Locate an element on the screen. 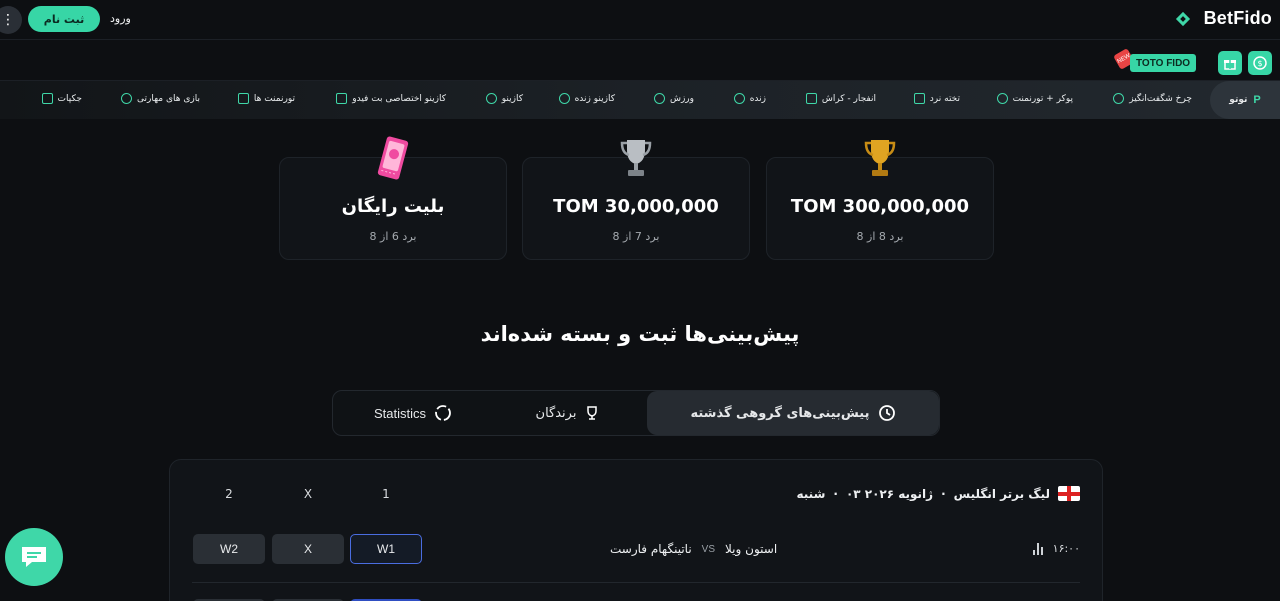 Image resolution: width=1280 pixels, height=601 pixels. nav-item-sports: ورزش is located at coordinates (673, 98).